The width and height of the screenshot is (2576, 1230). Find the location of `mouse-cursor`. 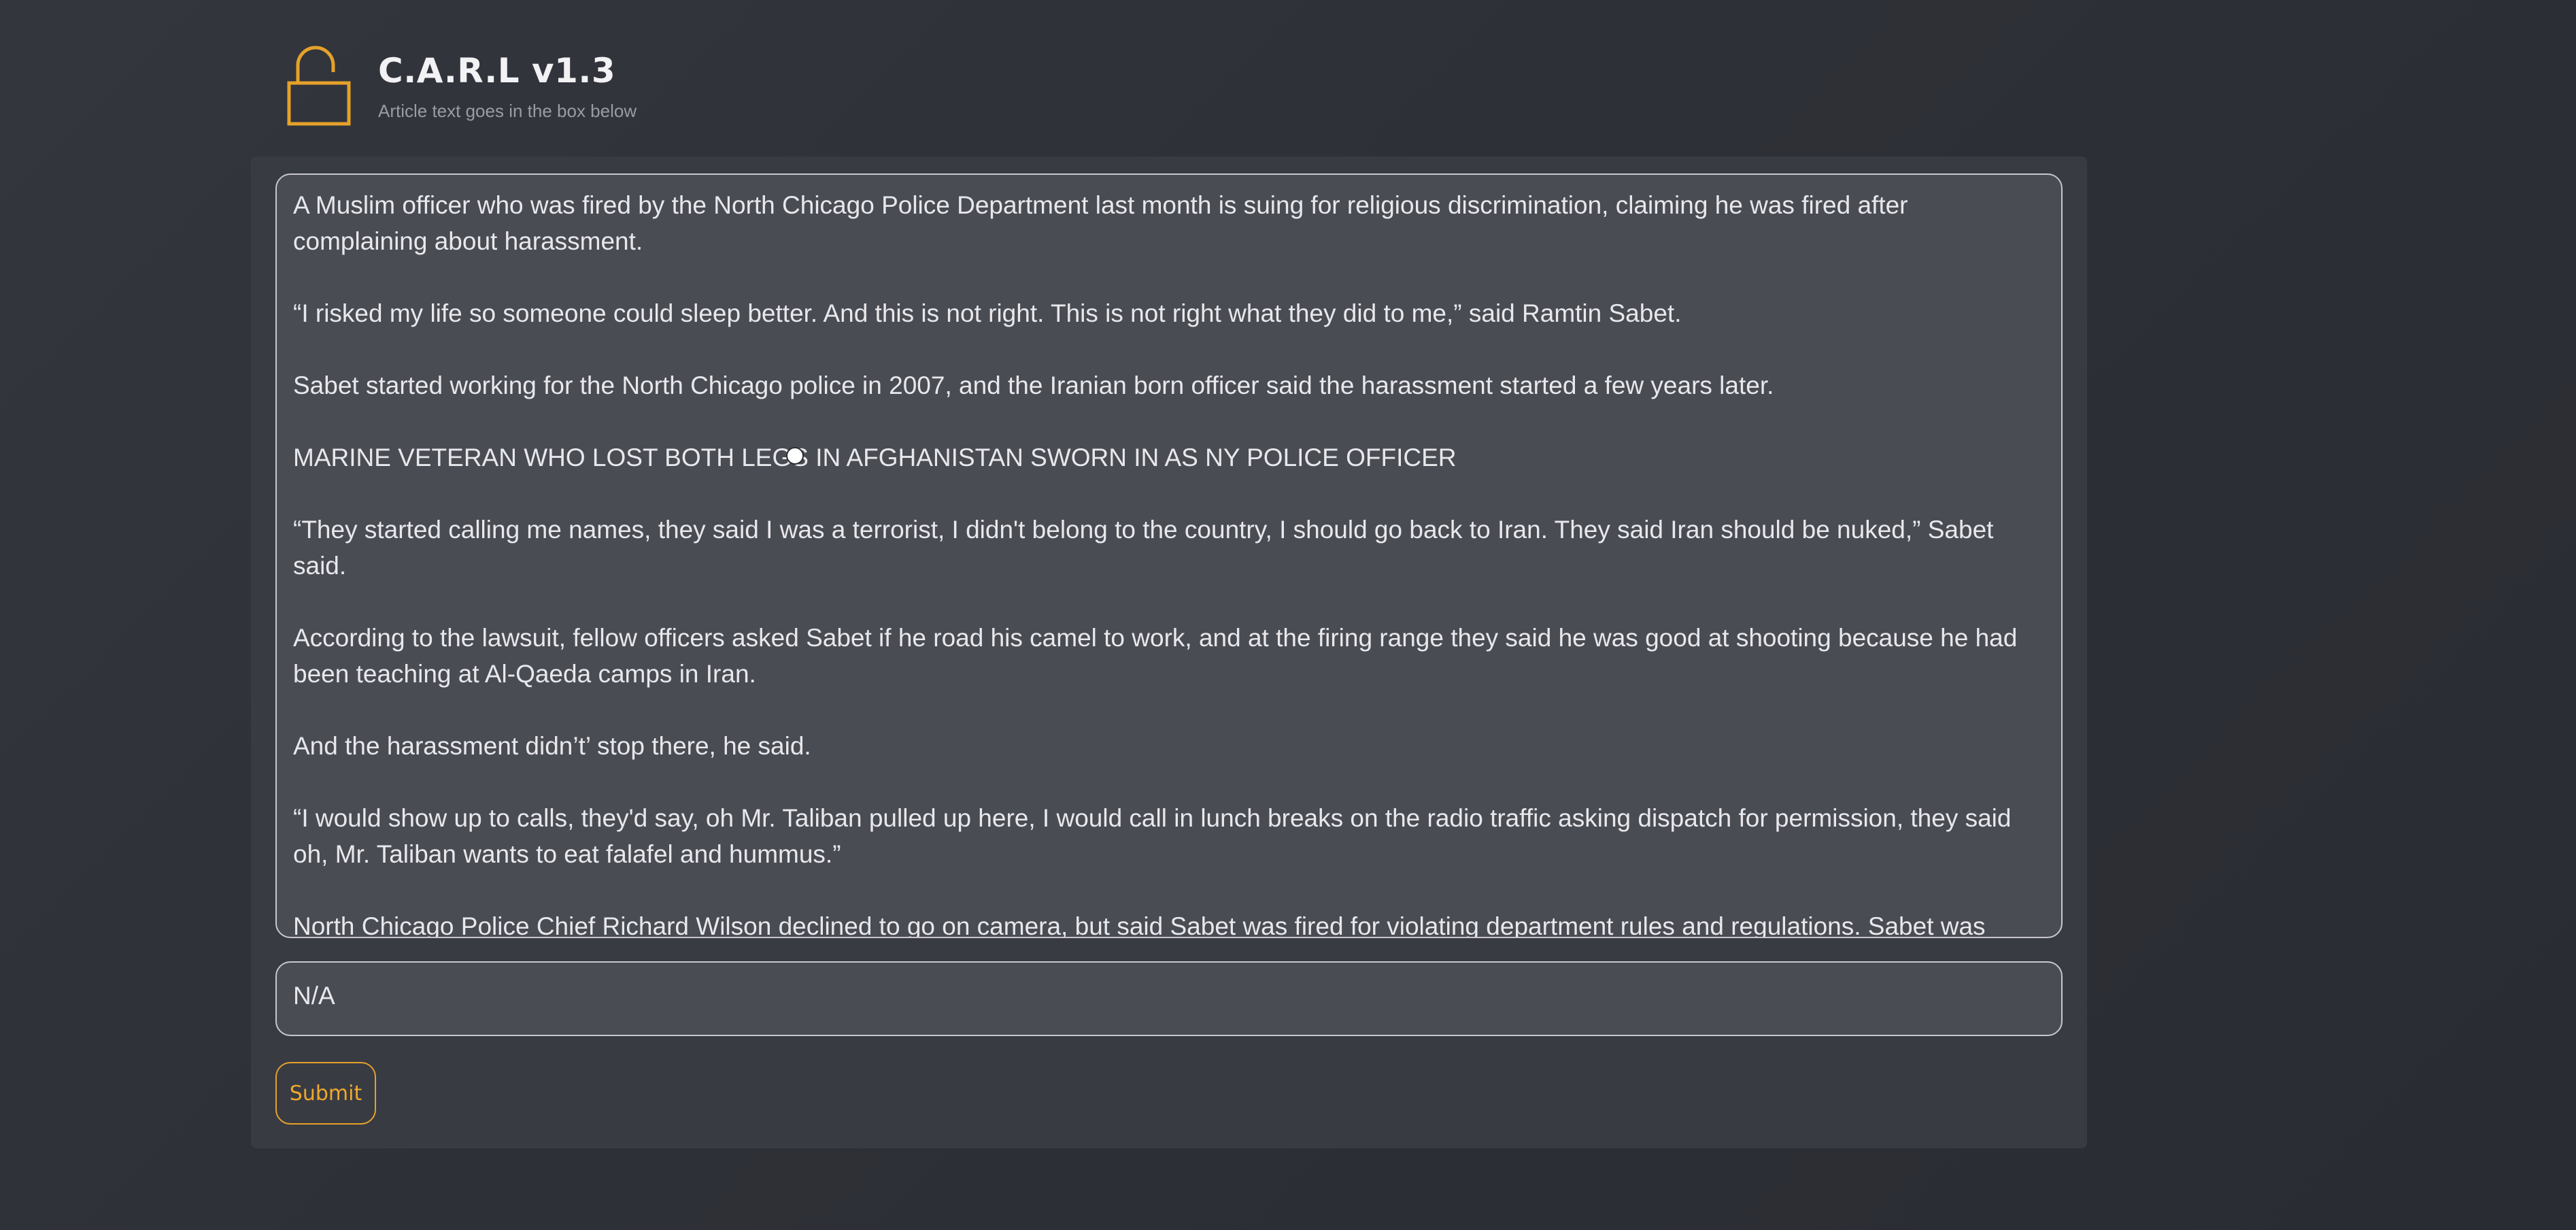

mouse-cursor is located at coordinates (795, 456).